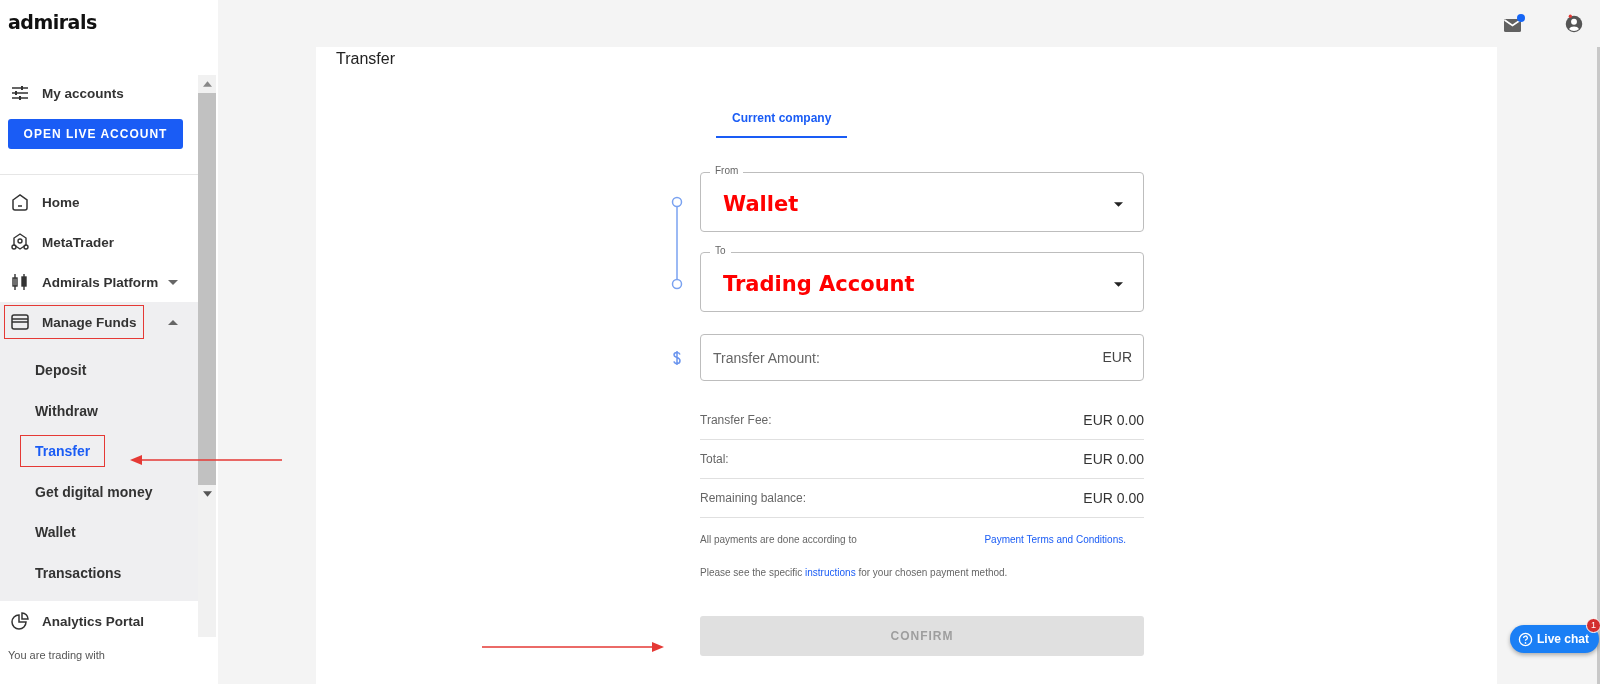  Describe the element at coordinates (20, 621) in the screenshot. I see `chart-icon` at that location.